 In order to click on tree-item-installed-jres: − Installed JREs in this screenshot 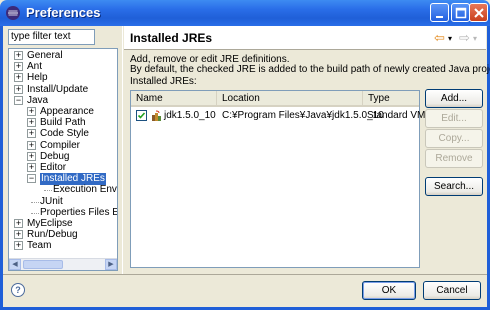, I will do `click(63, 179)`.